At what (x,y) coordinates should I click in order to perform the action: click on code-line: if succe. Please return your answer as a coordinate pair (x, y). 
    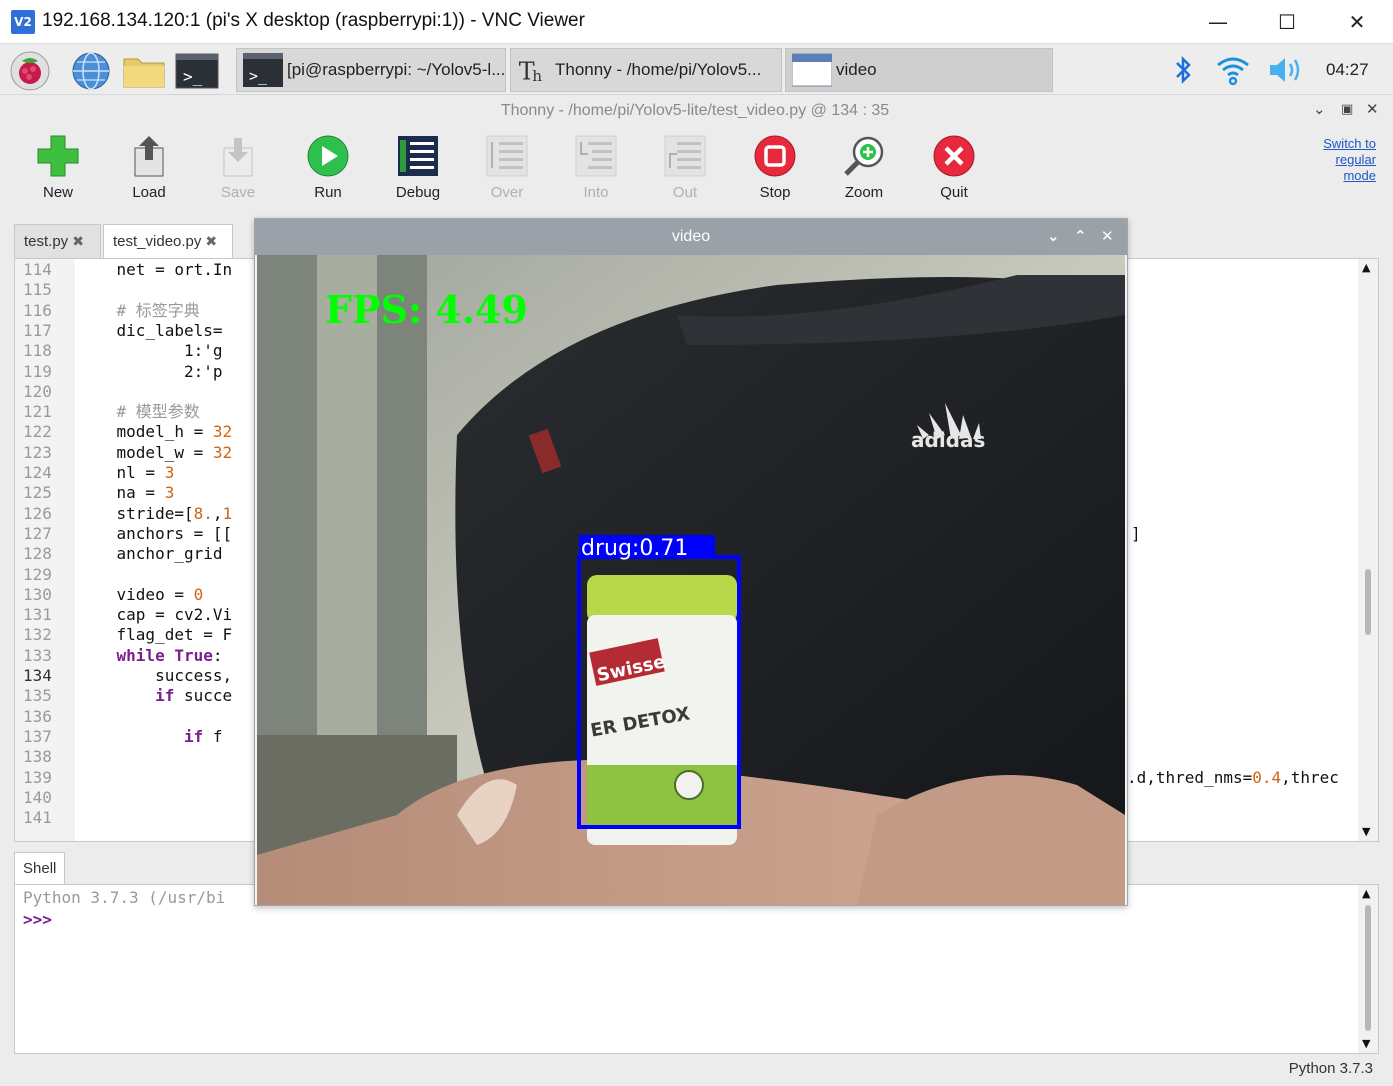
    Looking at the image, I should click on (155, 696).